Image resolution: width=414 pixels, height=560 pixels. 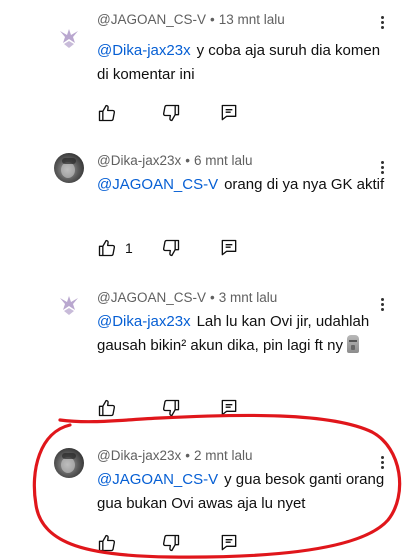 I want to click on comment-time: 13 mnt lalu, so click(x=251, y=19).